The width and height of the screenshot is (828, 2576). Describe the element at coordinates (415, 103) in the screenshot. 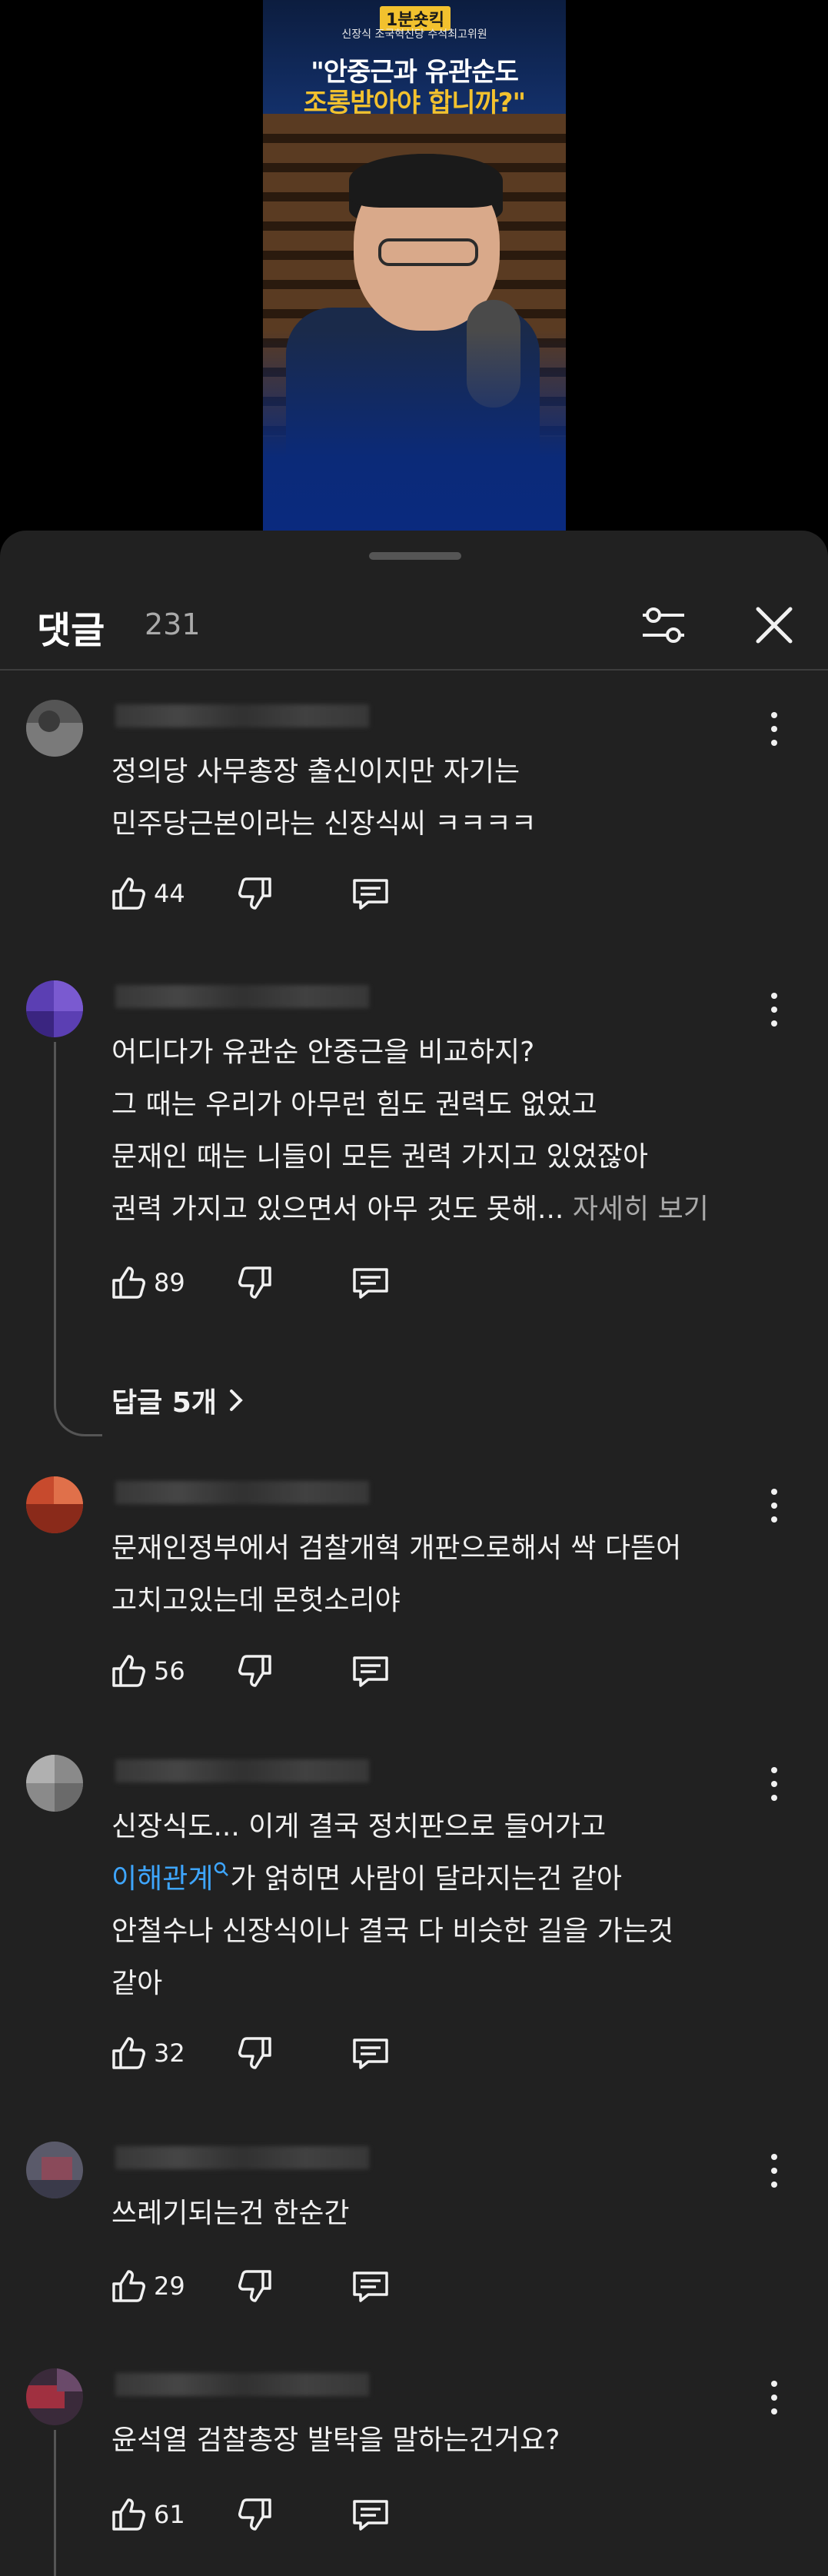

I see `video-headline-2: 조롱받아야 합니까?"` at that location.